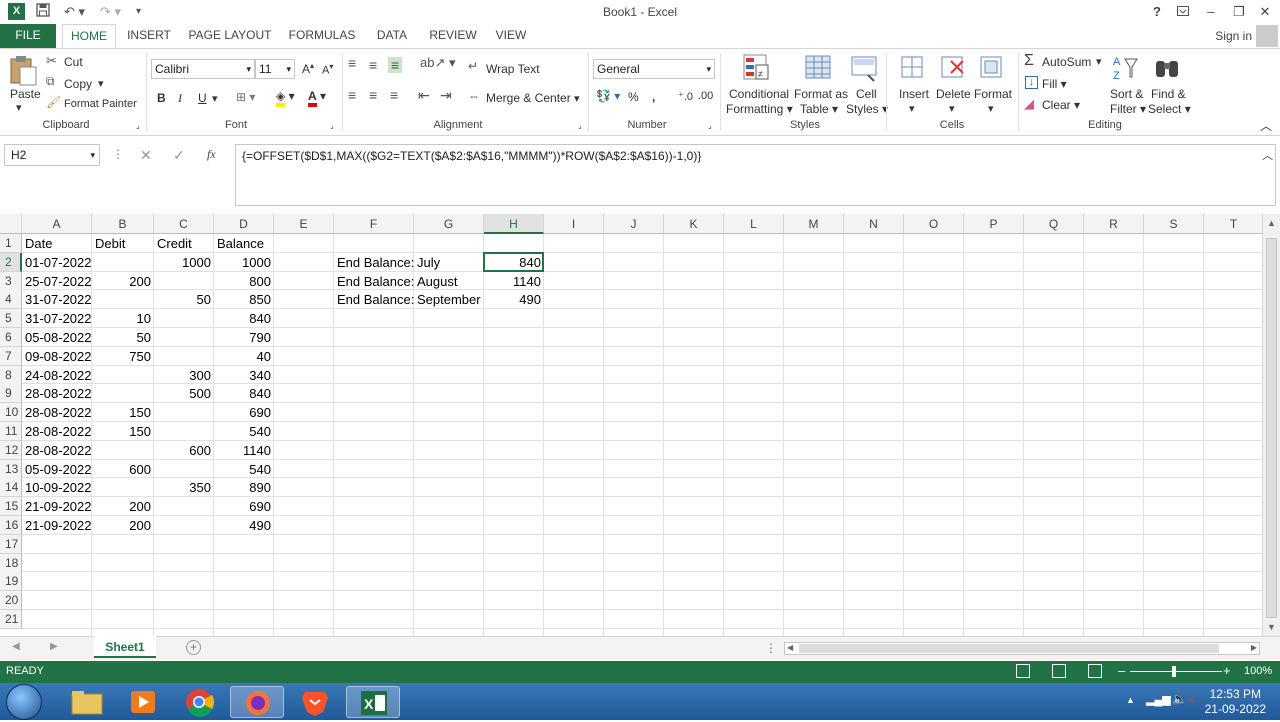 The width and height of the screenshot is (1280, 722). Describe the element at coordinates (1271, 223) in the screenshot. I see `scroll-up-icon: ▲` at that location.